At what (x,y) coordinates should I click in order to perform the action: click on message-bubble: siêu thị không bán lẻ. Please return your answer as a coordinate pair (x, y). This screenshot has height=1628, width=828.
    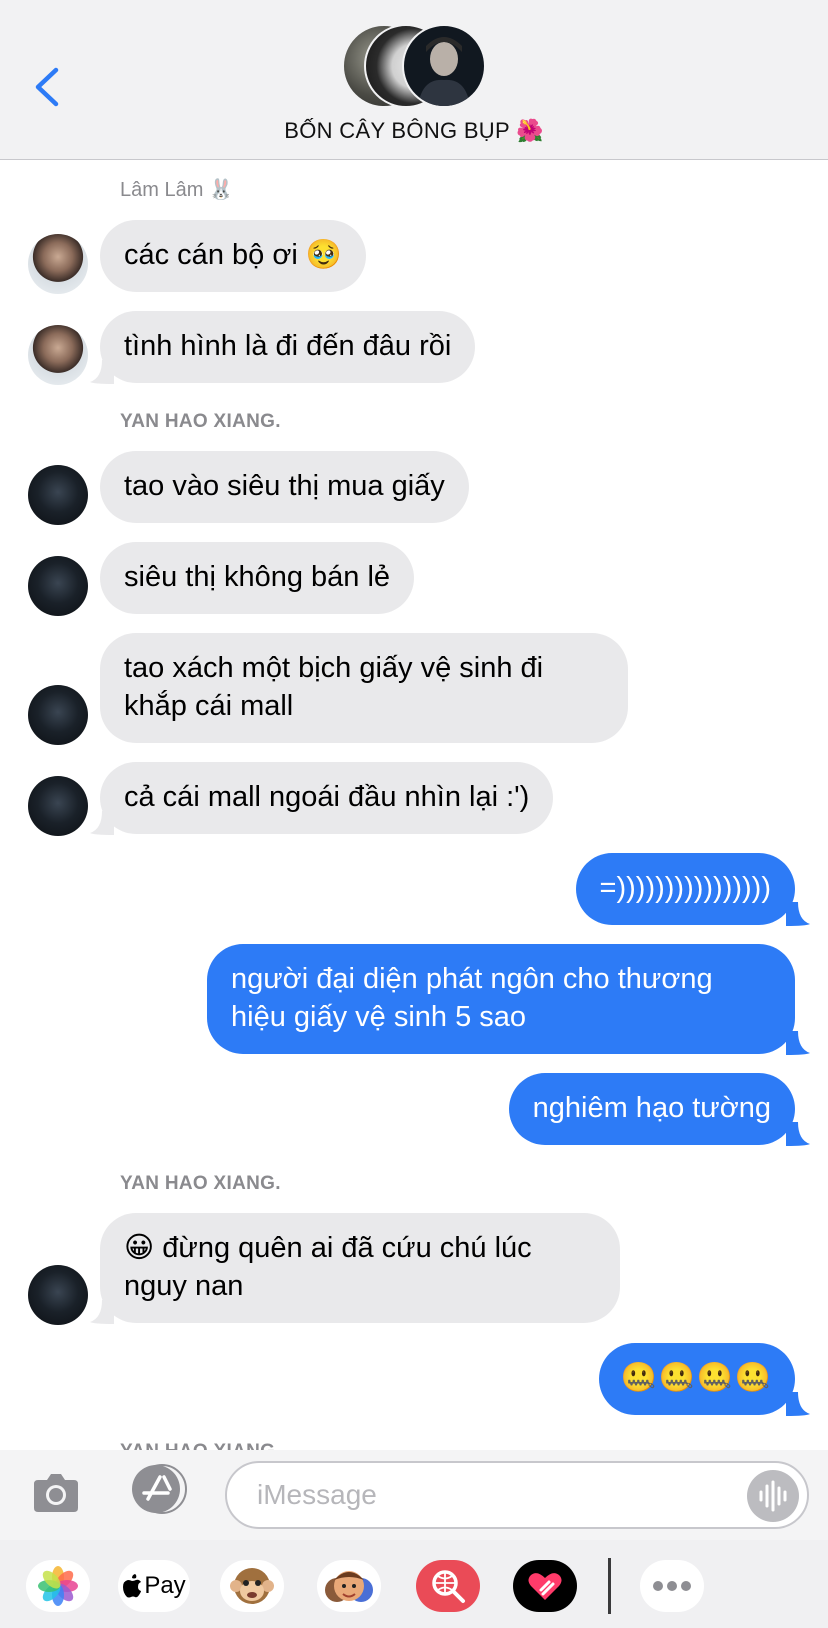
    Looking at the image, I should click on (257, 578).